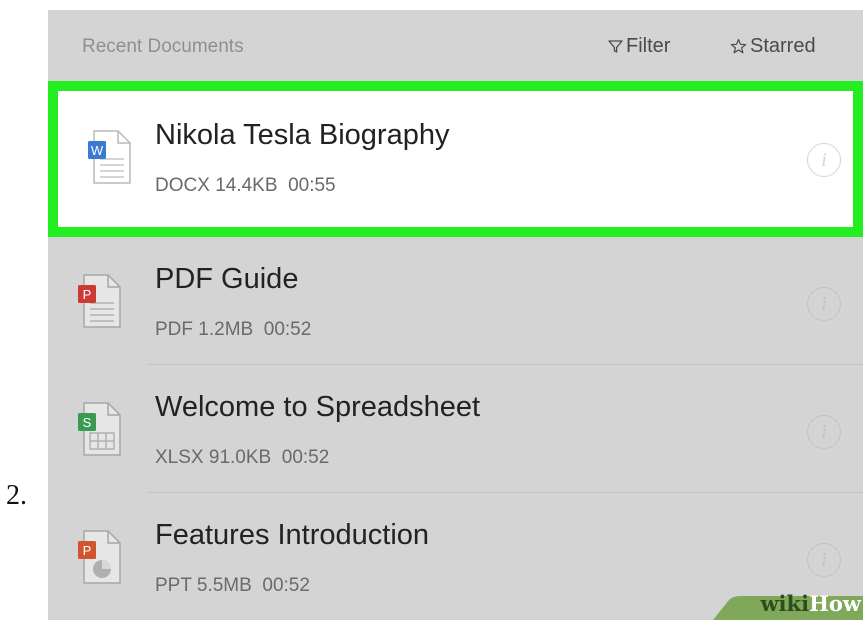  I want to click on document-size: 5.5MB, so click(224, 585).